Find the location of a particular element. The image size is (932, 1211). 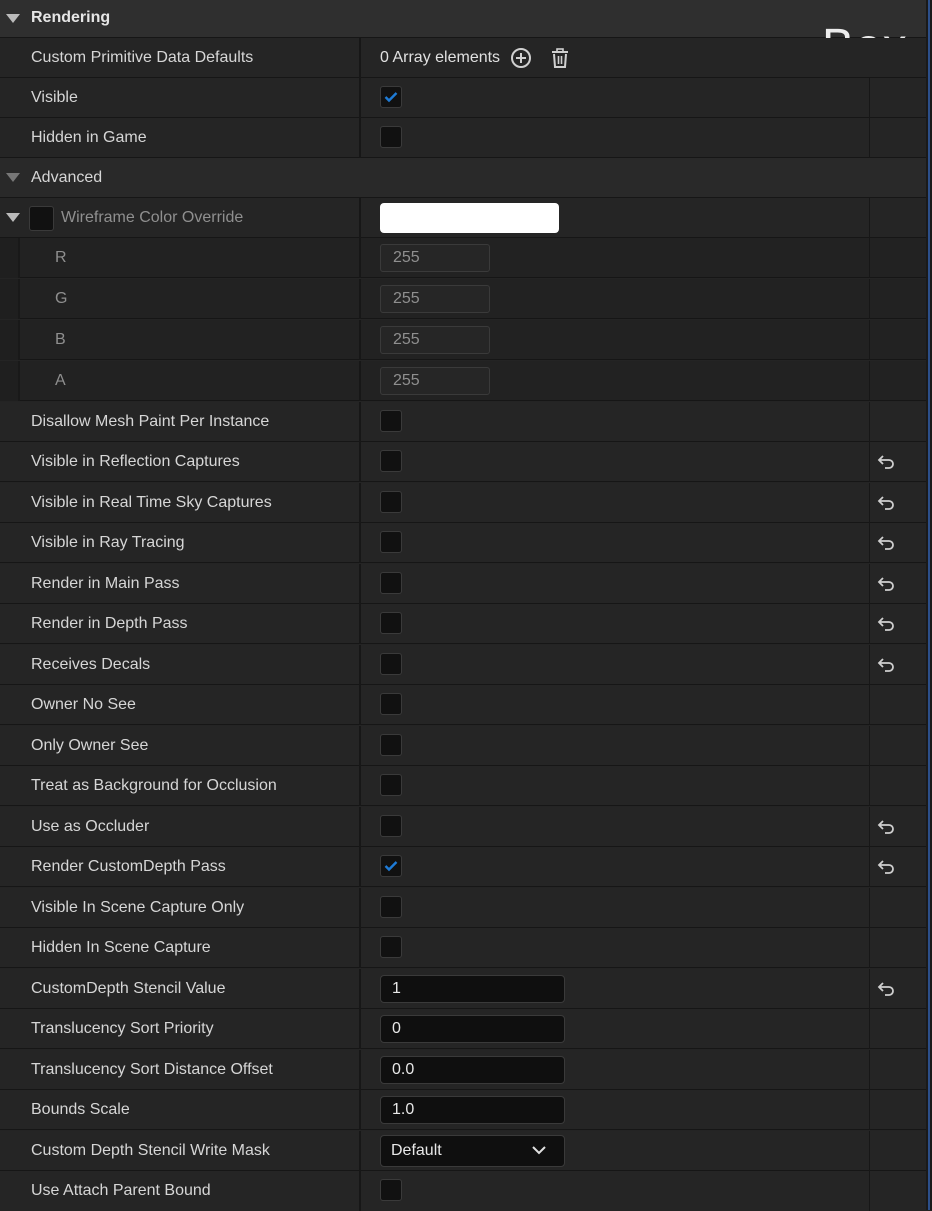

prop-label: Visible in Reflection Captures is located at coordinates (135, 461).